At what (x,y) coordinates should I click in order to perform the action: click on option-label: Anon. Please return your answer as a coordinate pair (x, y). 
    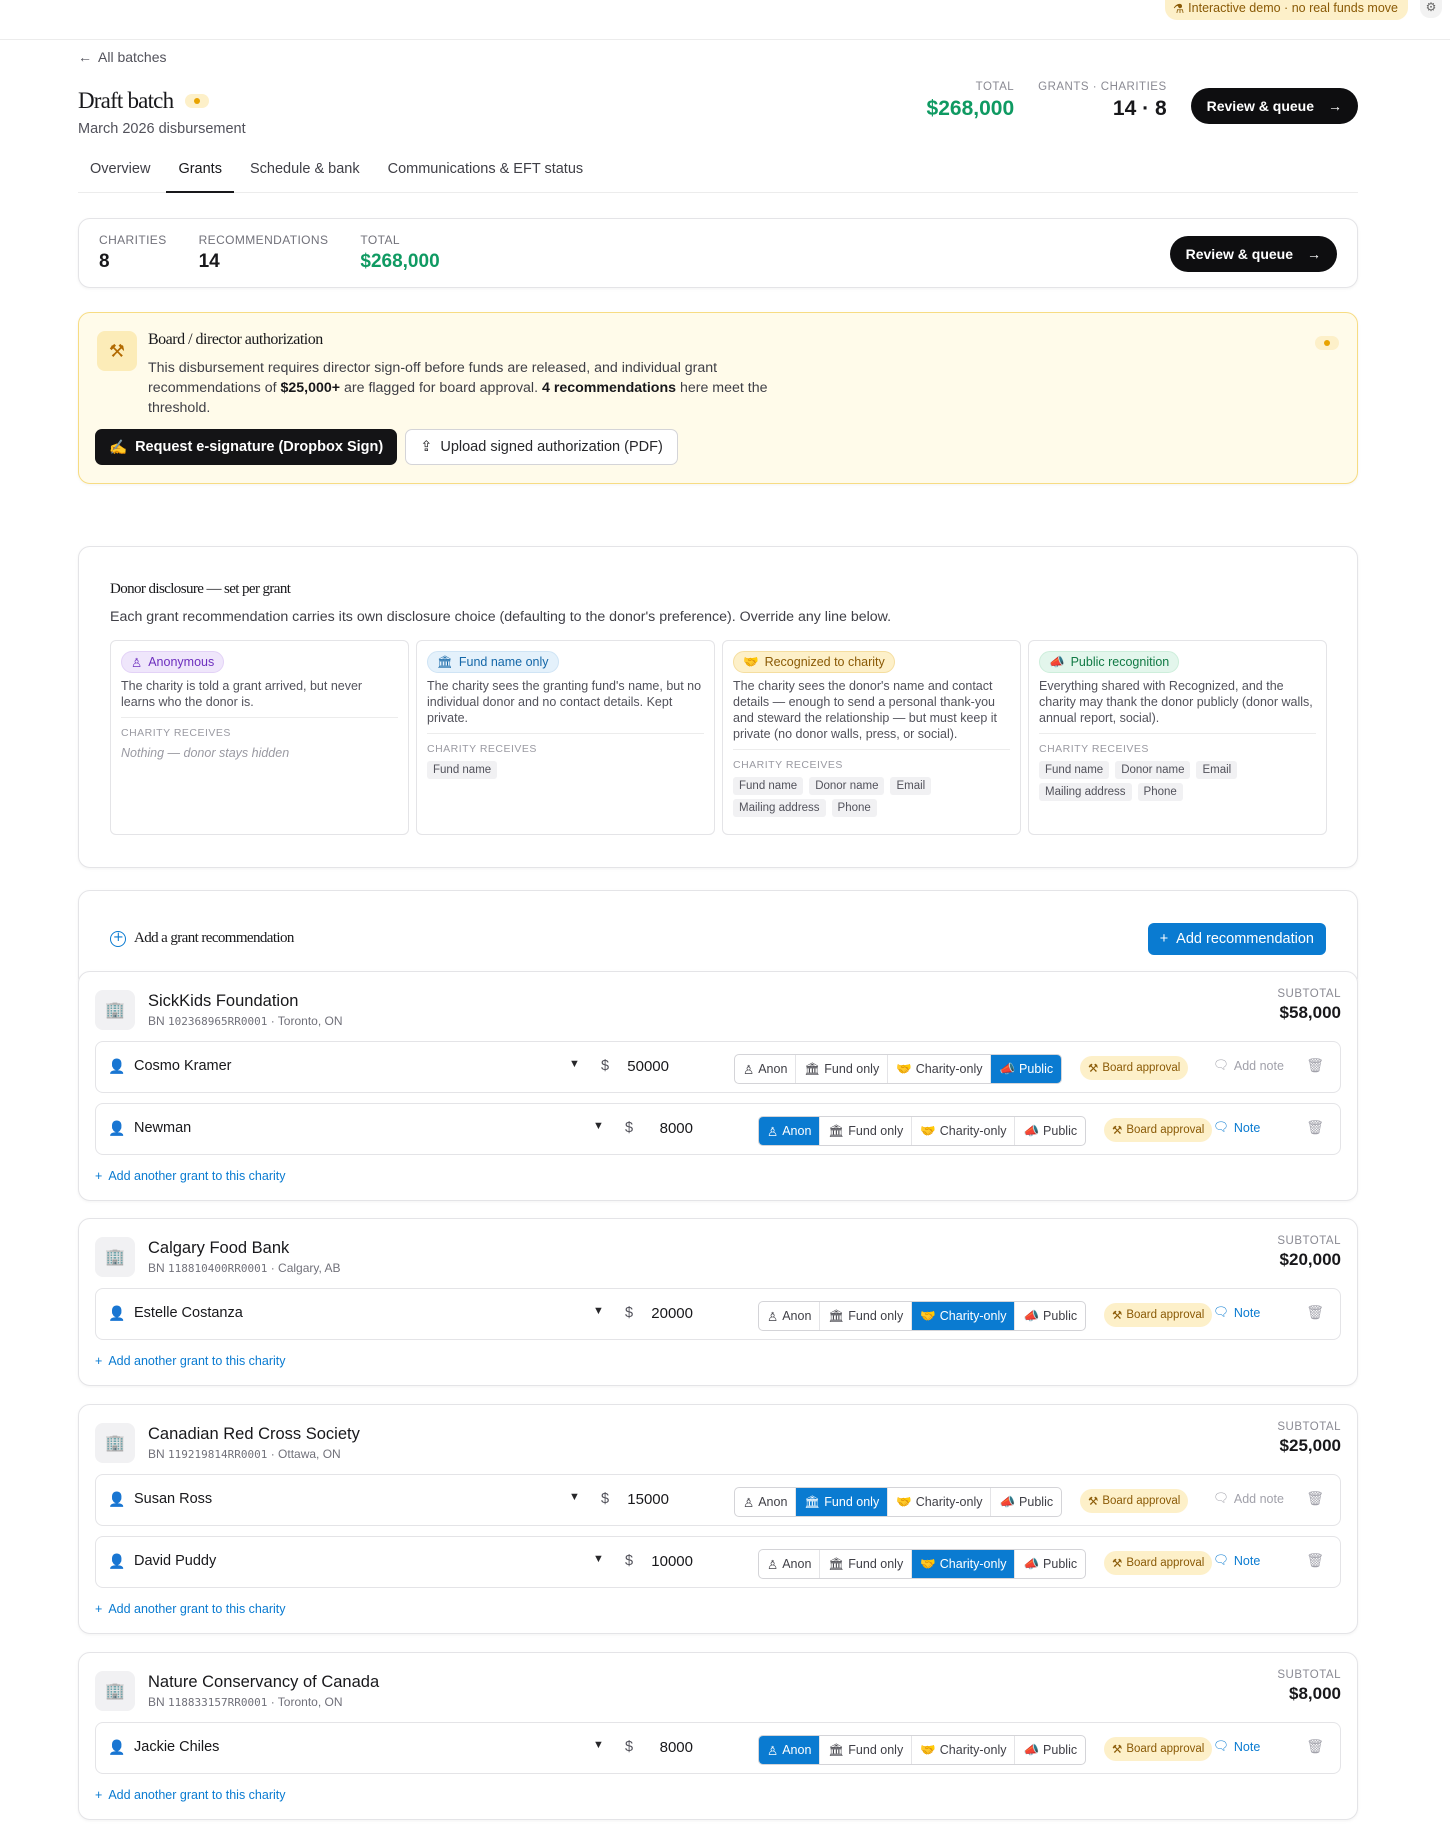
    Looking at the image, I should click on (797, 1564).